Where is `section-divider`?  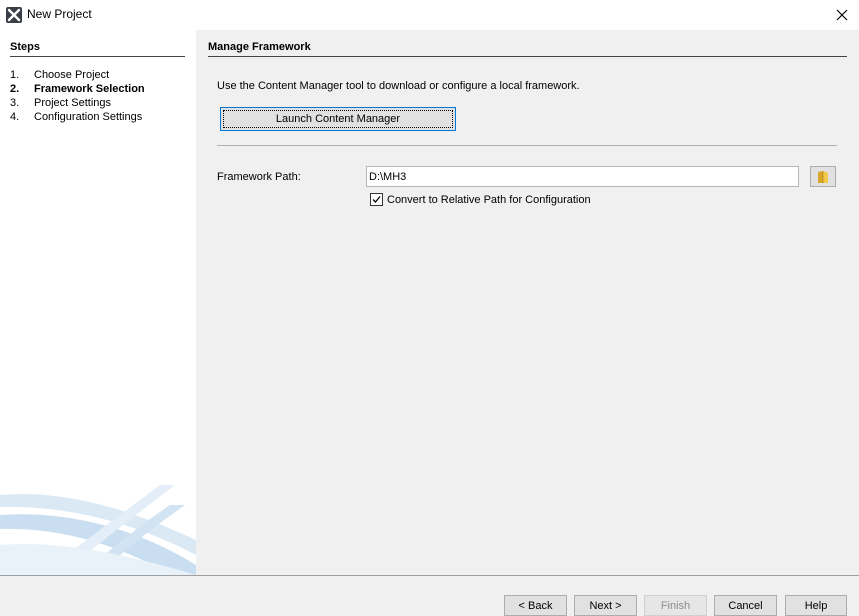 section-divider is located at coordinates (527, 56).